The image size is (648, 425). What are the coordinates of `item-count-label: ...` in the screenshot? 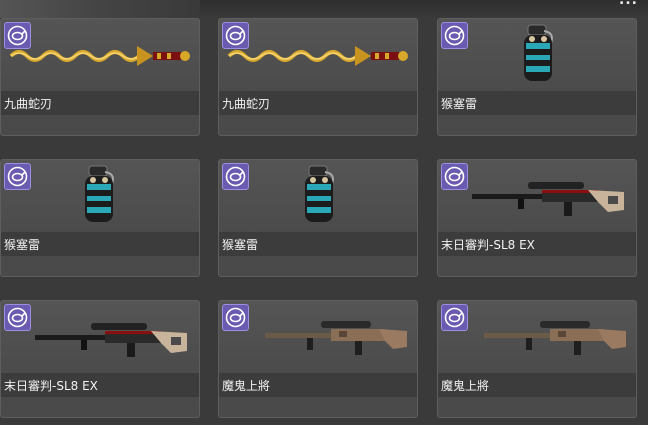 It's located at (628, 4).